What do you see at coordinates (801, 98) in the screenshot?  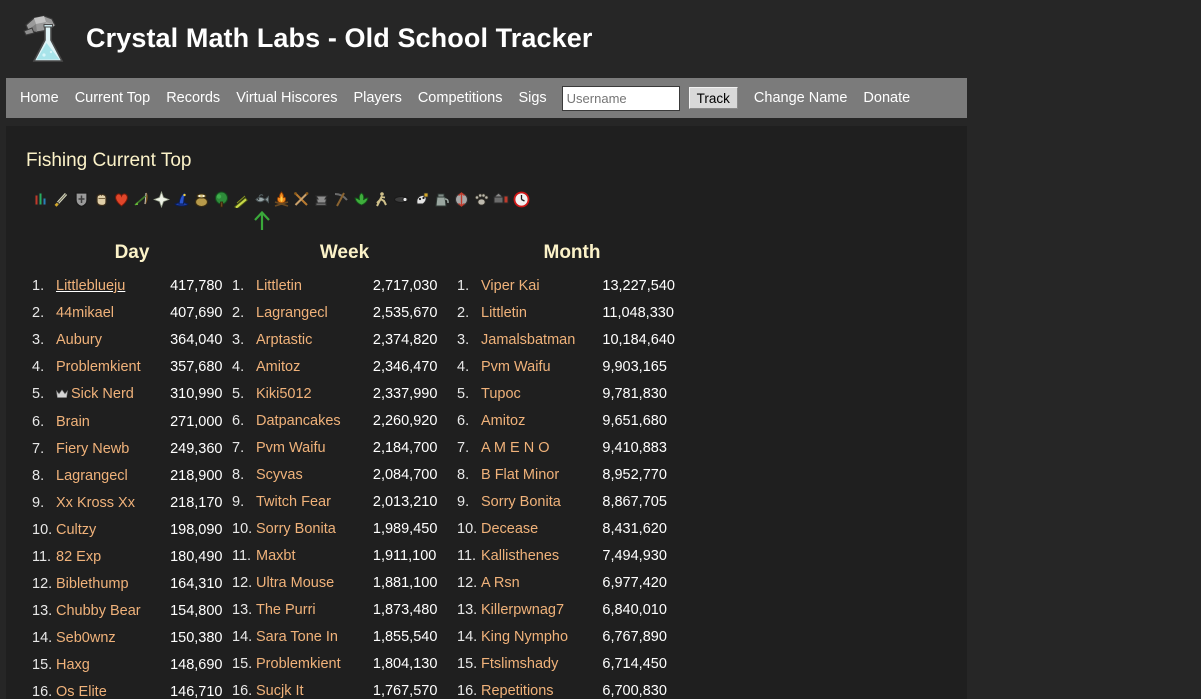 I see `nav-change-name: Change Name` at bounding box center [801, 98].